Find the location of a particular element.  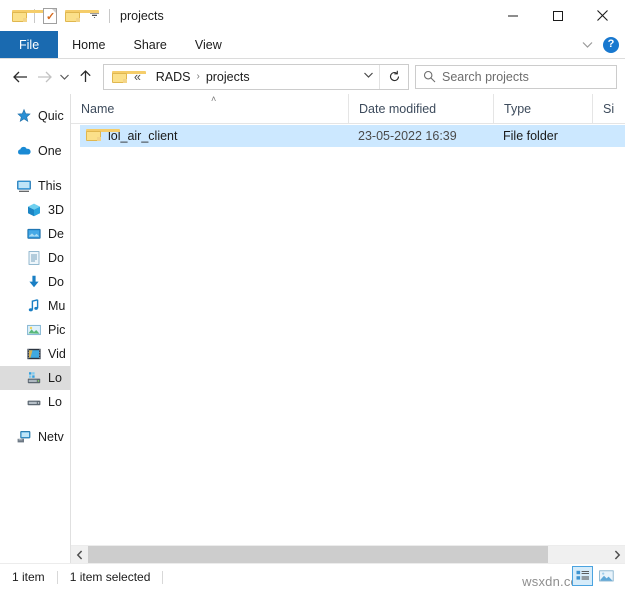

sidebar-item-3d-objects: 3D is located at coordinates (35, 210).